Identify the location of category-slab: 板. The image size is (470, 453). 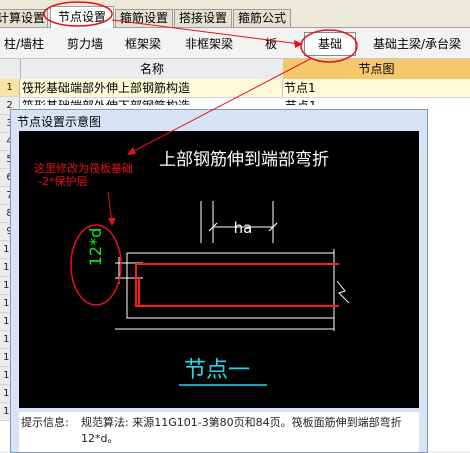
(271, 44).